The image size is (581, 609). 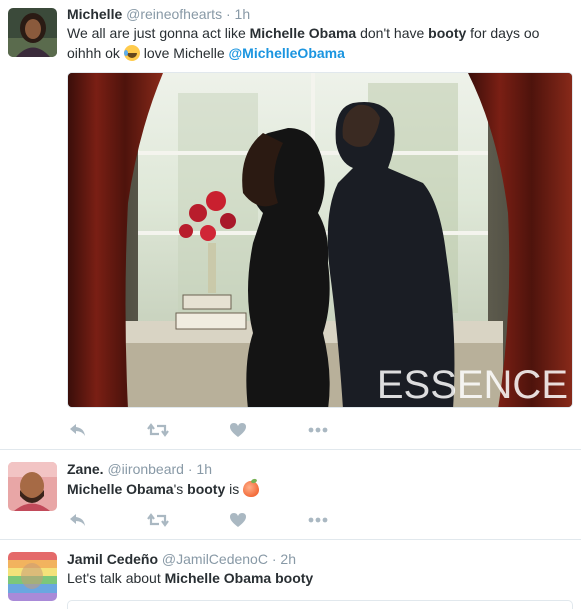 I want to click on laughing-emoji-icon, so click(x=131, y=53).